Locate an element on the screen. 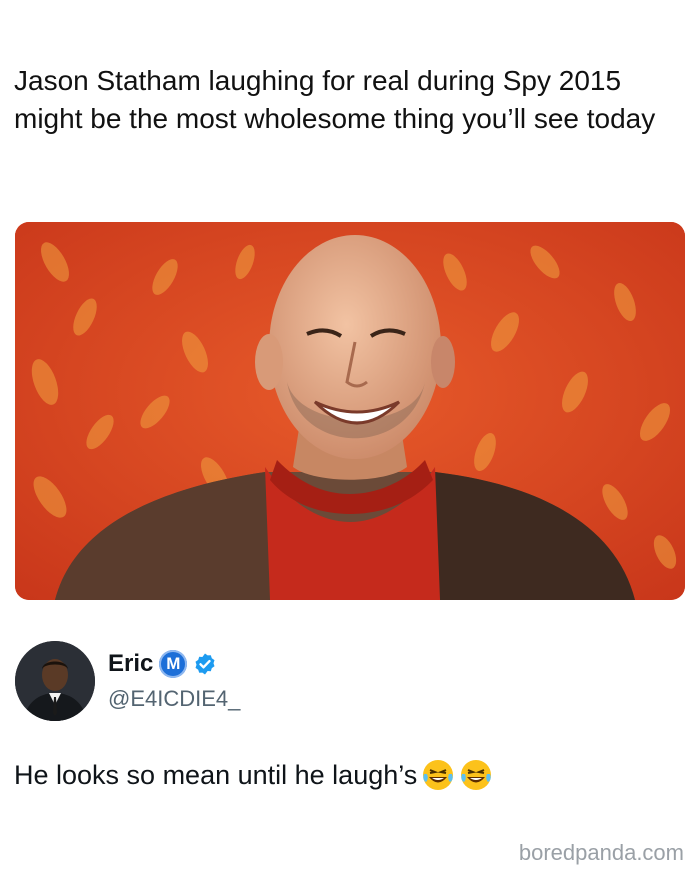  post-text: He looks so mean until he laugh’s is located at coordinates (216, 774).